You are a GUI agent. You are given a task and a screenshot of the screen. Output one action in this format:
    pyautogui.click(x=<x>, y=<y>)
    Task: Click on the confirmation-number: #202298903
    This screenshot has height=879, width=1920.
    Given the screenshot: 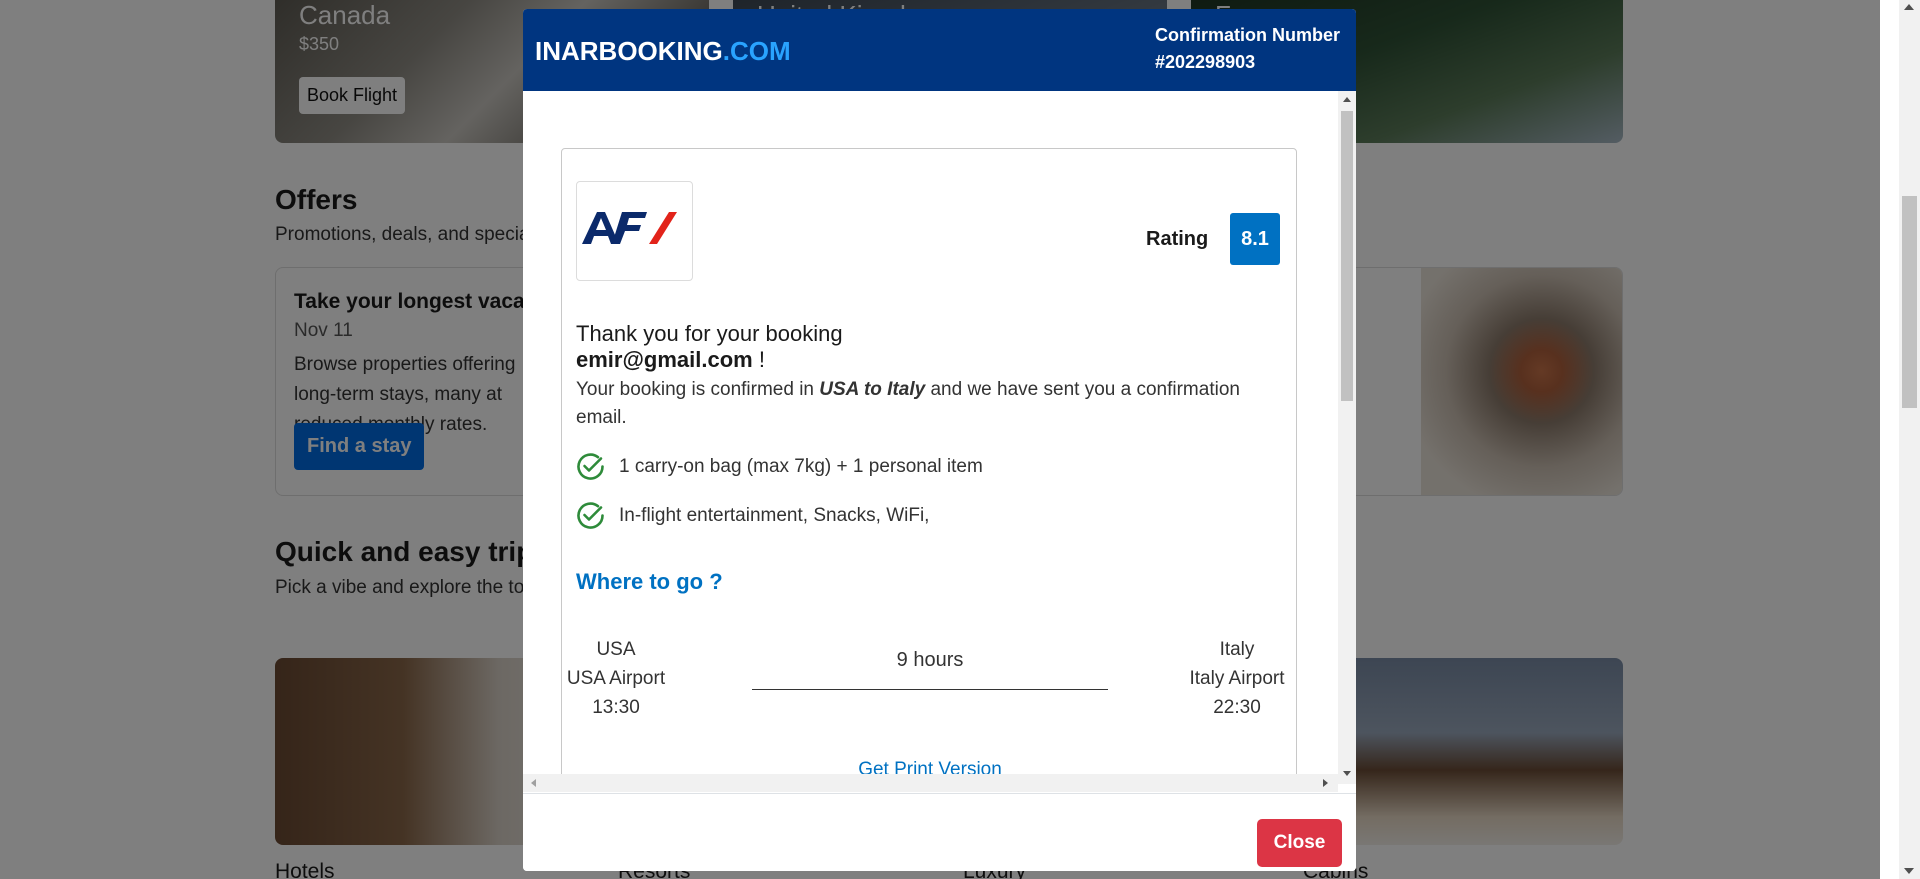 What is the action you would take?
    pyautogui.click(x=1205, y=62)
    